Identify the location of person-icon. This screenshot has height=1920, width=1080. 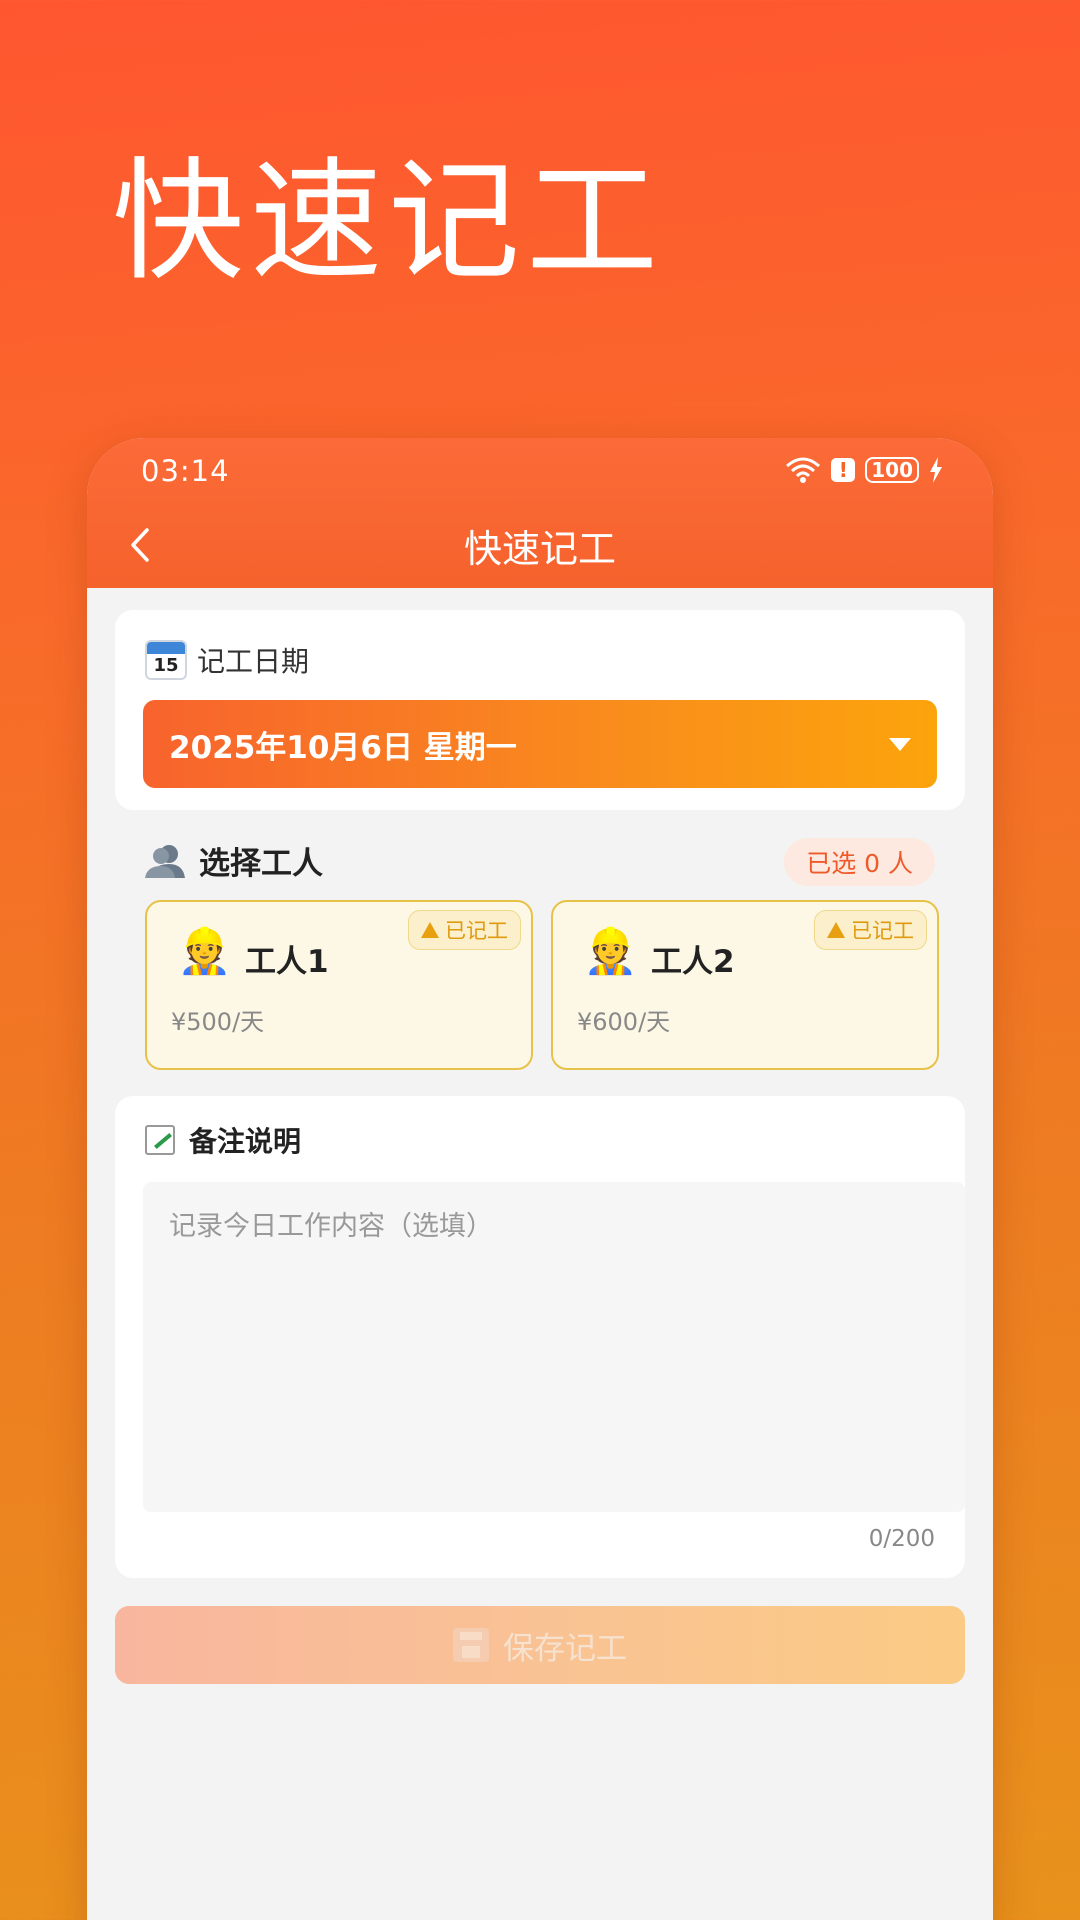
(165, 861).